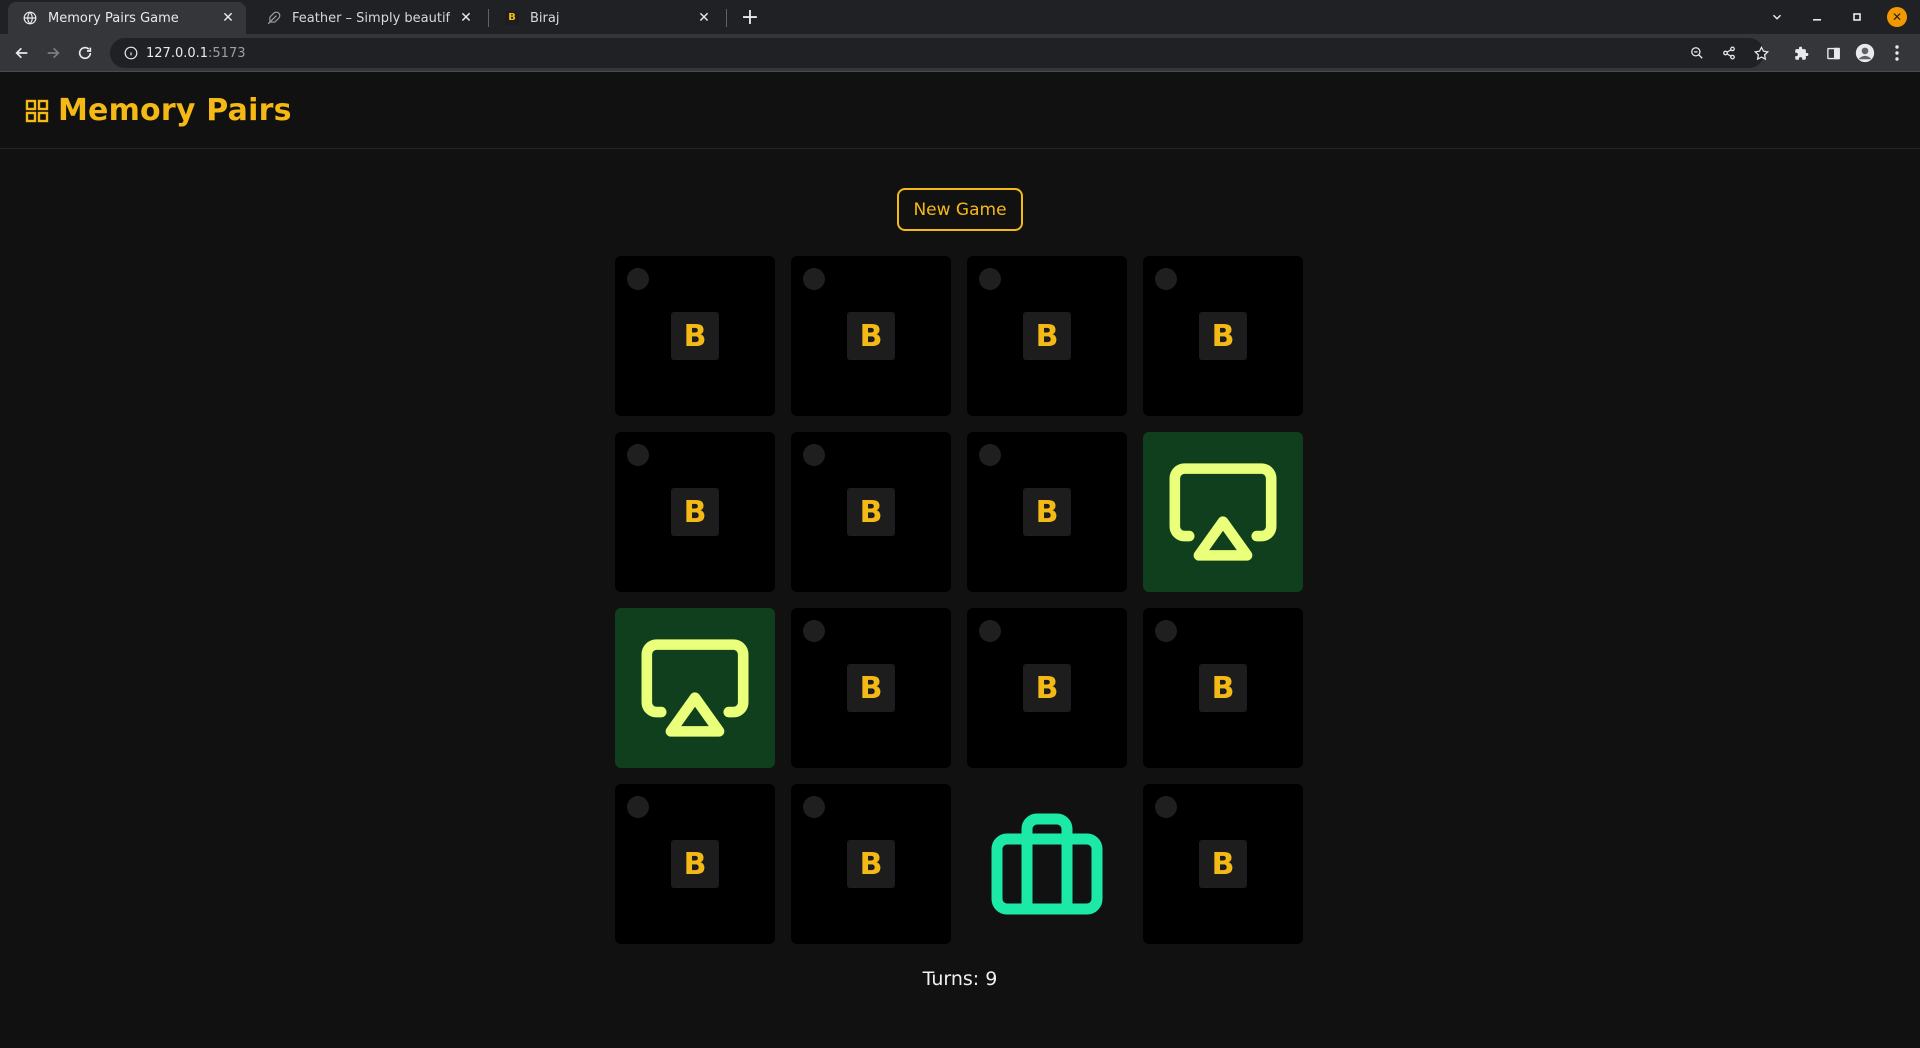 Image resolution: width=1920 pixels, height=1048 pixels. What do you see at coordinates (937, 53) in the screenshot?
I see `address-bar: 127.0.0.1:5173` at bounding box center [937, 53].